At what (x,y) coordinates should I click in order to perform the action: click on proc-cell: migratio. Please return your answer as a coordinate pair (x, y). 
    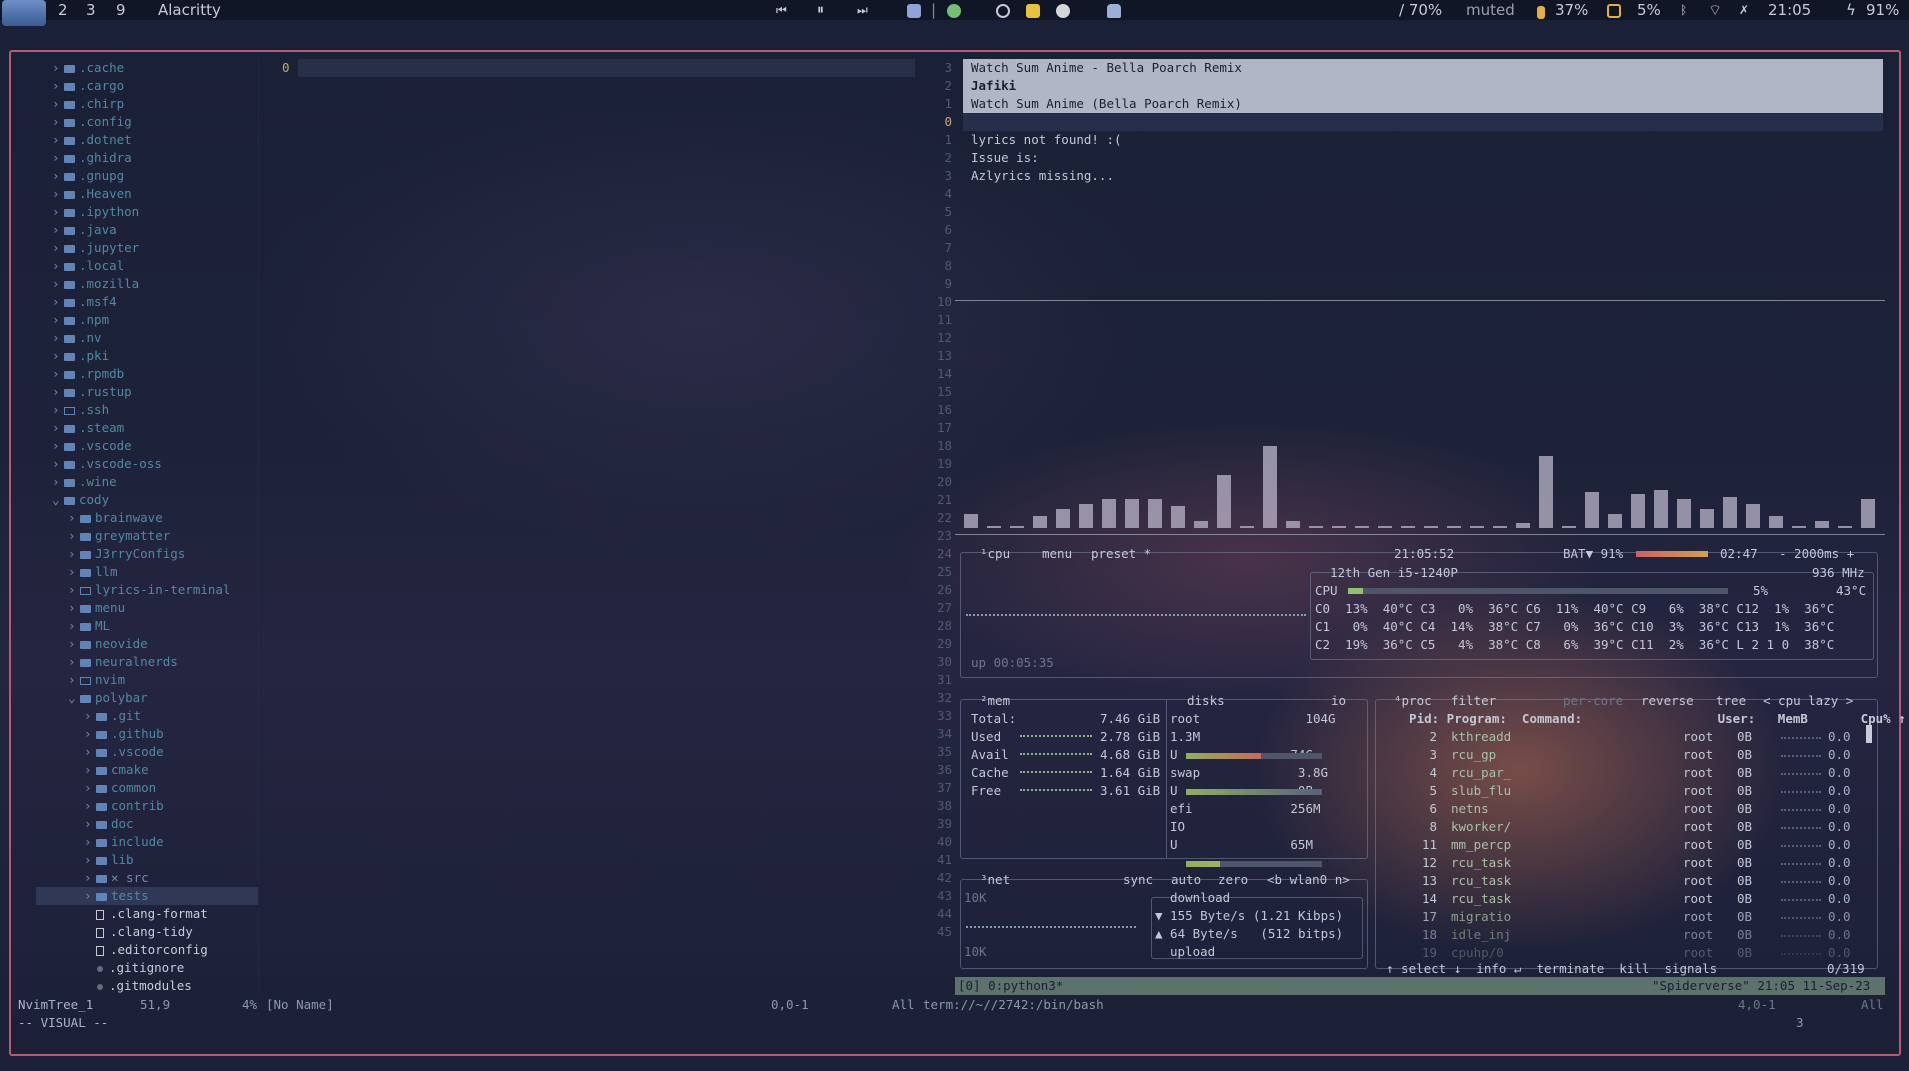
    Looking at the image, I should click on (1481, 917).